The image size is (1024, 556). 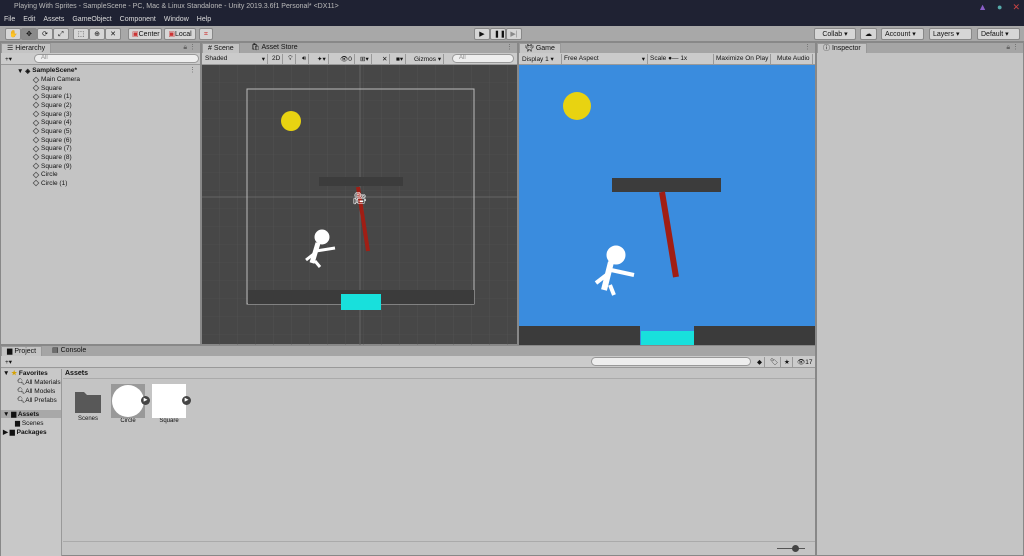 I want to click on rect-tool-icon: ⬚, so click(x=81, y=34).